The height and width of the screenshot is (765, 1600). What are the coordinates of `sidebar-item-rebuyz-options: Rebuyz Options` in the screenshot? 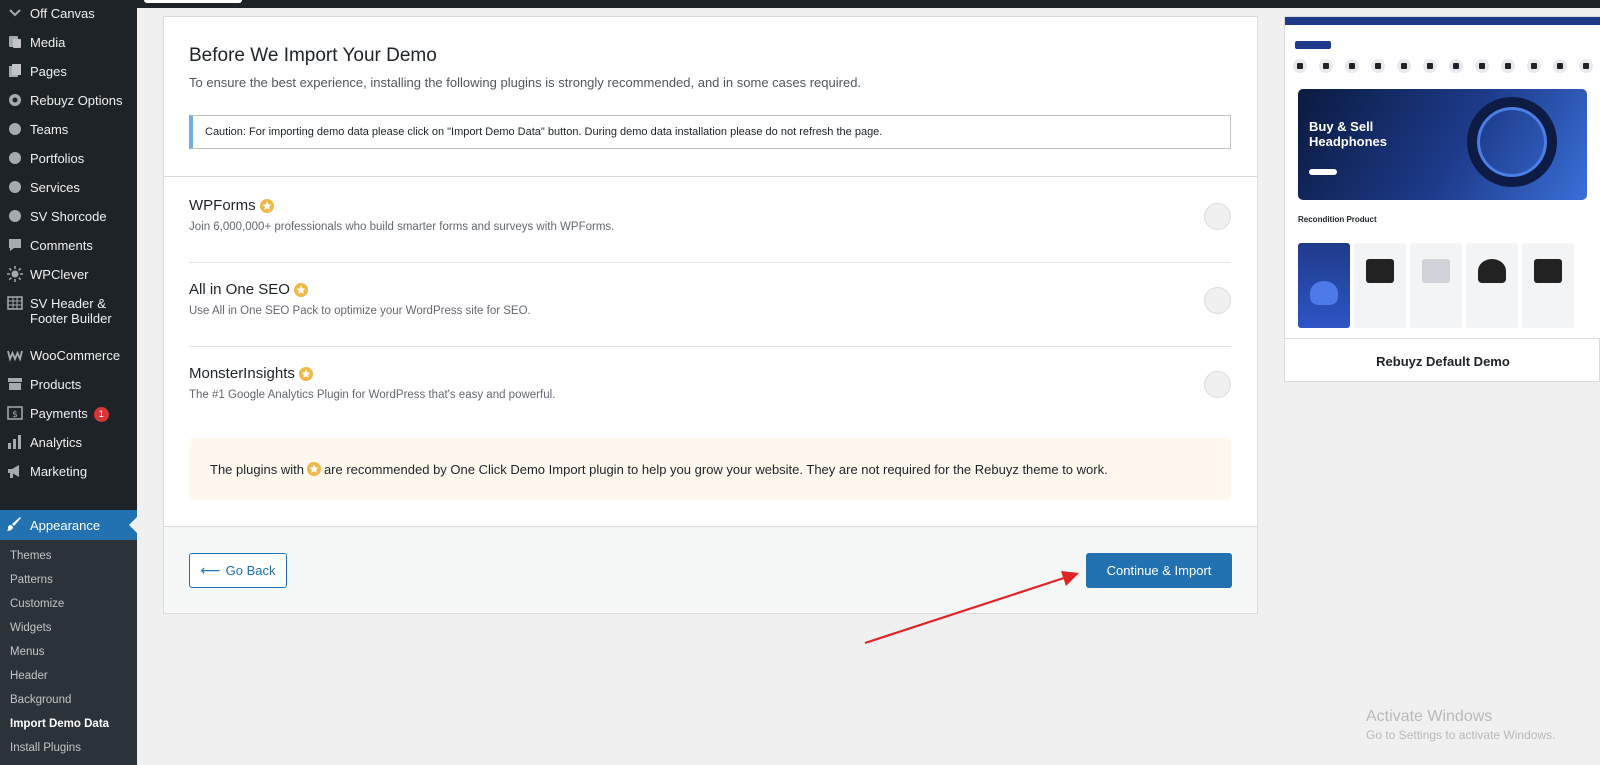 It's located at (68, 100).